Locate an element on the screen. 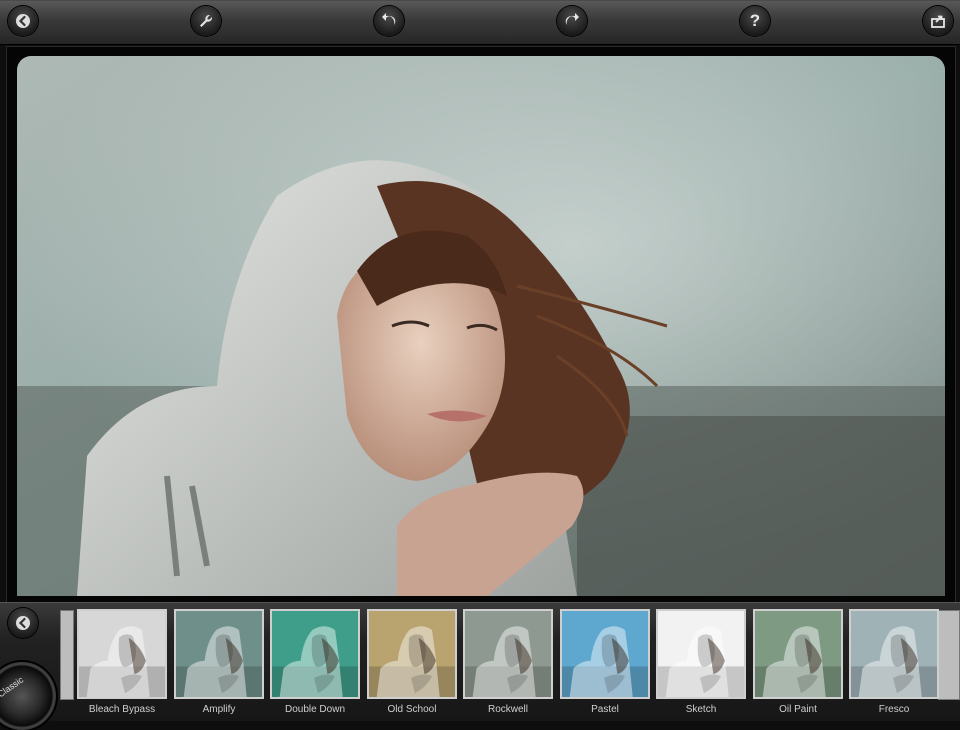 The height and width of the screenshot is (730, 960). filter-label: Rockwell is located at coordinates (507, 709).